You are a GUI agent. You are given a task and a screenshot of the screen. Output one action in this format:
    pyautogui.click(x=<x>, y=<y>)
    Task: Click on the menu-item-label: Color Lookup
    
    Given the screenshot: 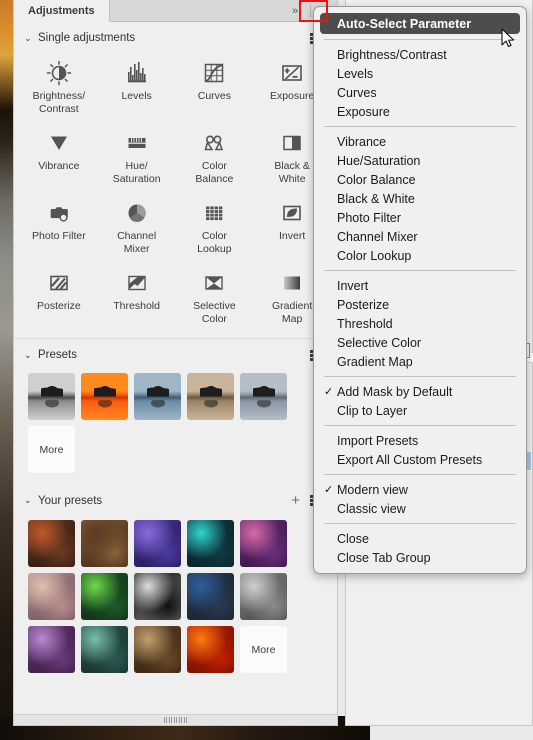 What is the action you would take?
    pyautogui.click(x=374, y=255)
    